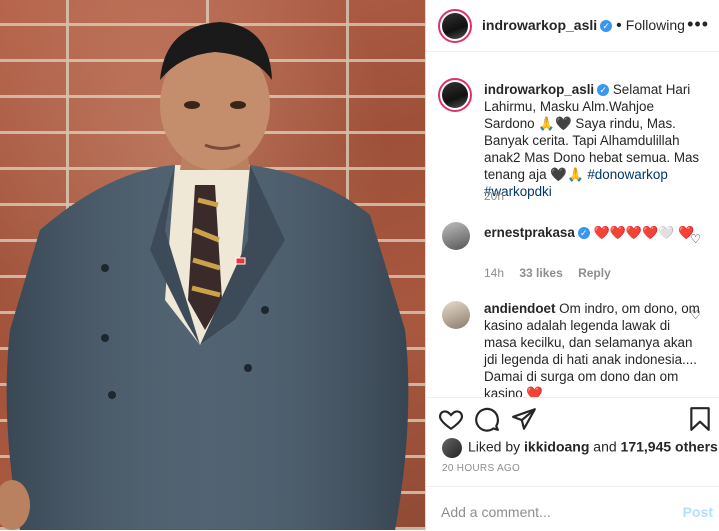  Describe the element at coordinates (452, 448) in the screenshot. I see `liker-avatar` at that location.